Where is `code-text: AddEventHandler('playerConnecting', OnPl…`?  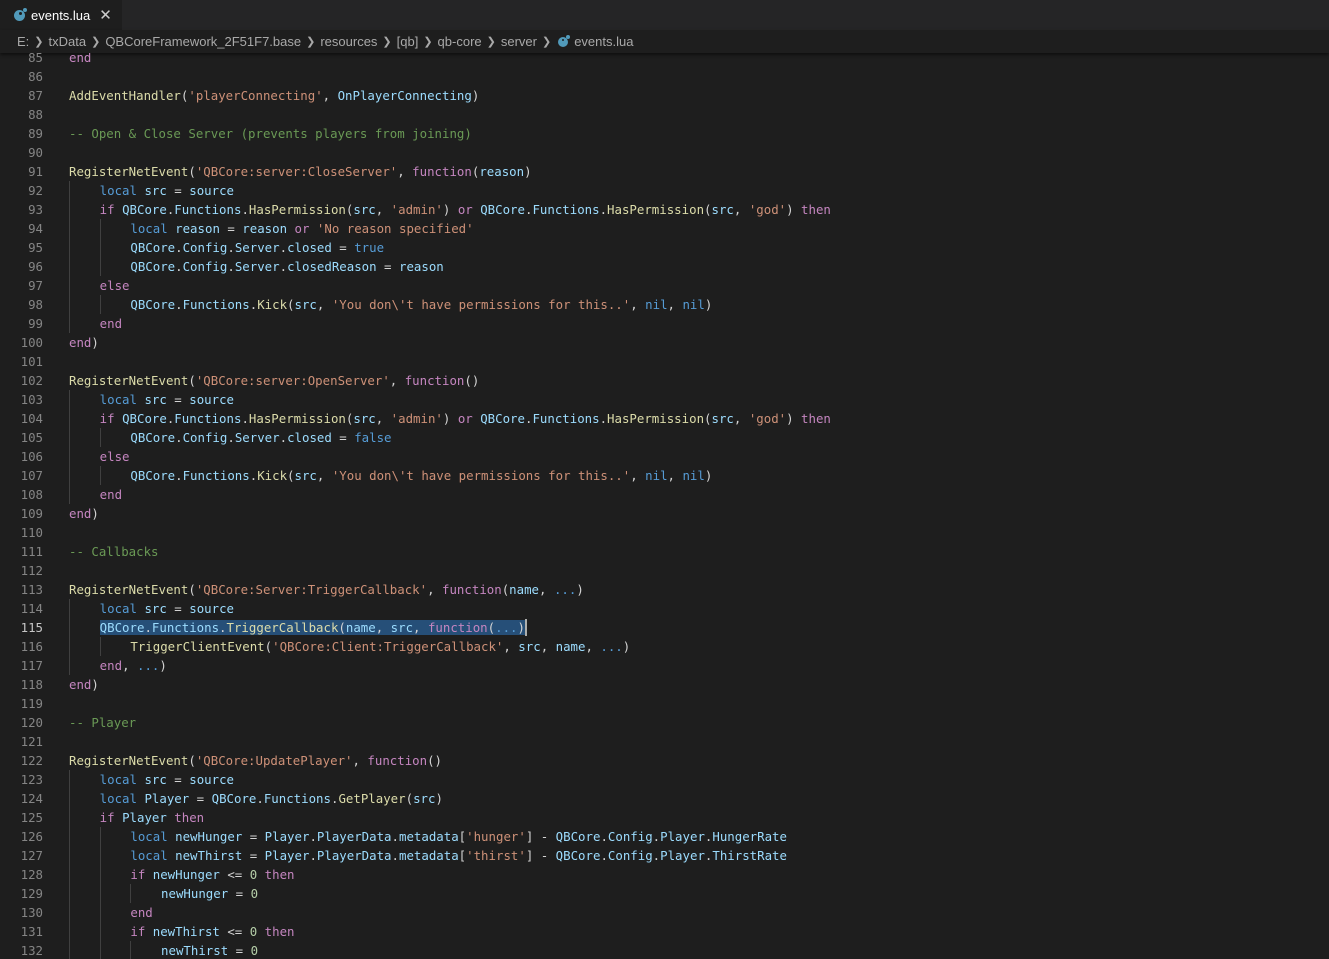
code-text: AddEventHandler('playerConnecting', OnPl… is located at coordinates (274, 95).